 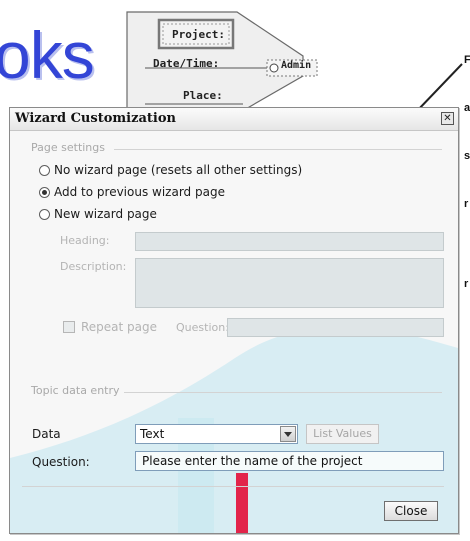 What do you see at coordinates (186, 63) in the screenshot?
I see `tag-datetime-label: Date/Time:` at bounding box center [186, 63].